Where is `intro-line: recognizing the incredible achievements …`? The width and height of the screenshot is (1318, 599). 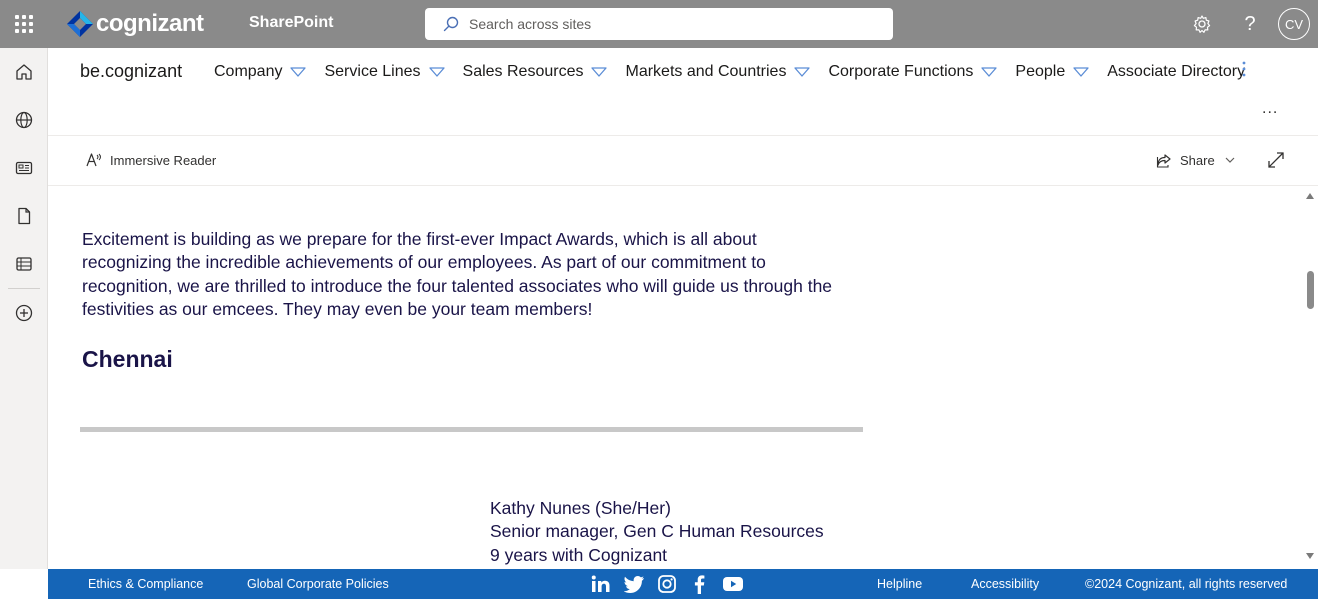 intro-line: recognizing the incredible achievements … is located at coordinates (424, 262).